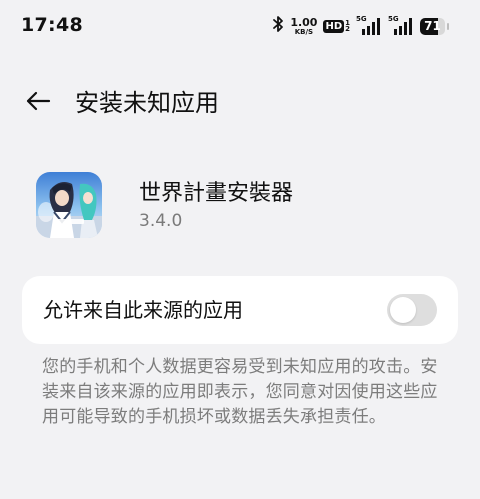 This screenshot has width=480, height=499. What do you see at coordinates (240, 26) in the screenshot?
I see `status-bar: 17:48 1.00 KB/S HD 1 2 5G 5G 71` at bounding box center [240, 26].